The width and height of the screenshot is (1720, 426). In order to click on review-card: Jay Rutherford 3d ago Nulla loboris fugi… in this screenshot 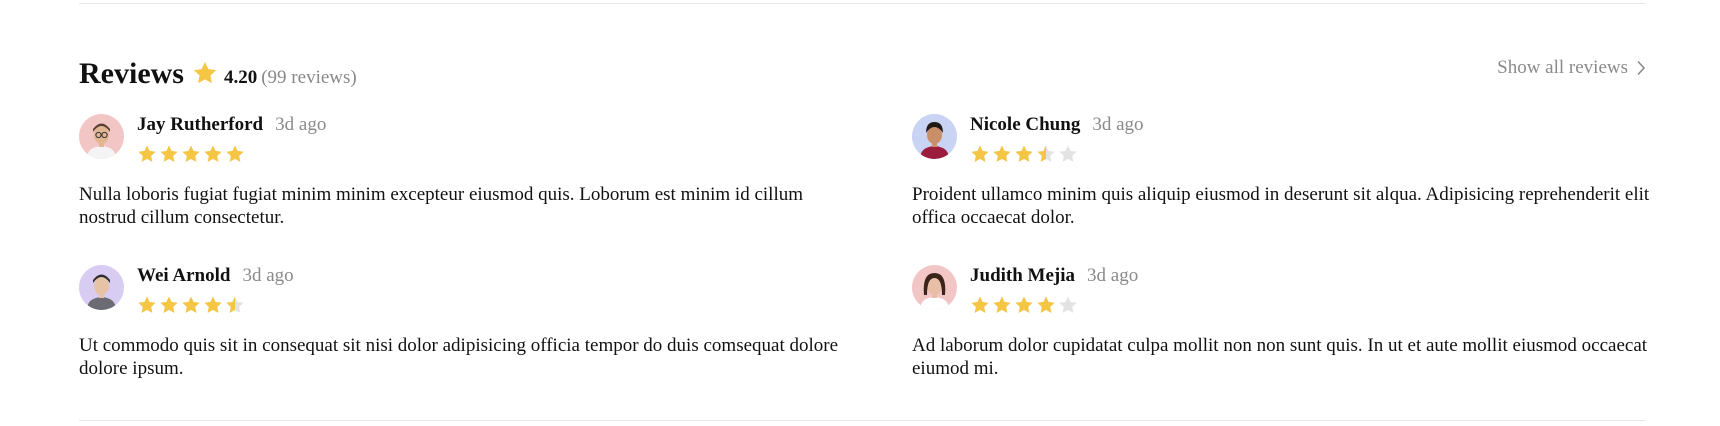, I will do `click(469, 171)`.